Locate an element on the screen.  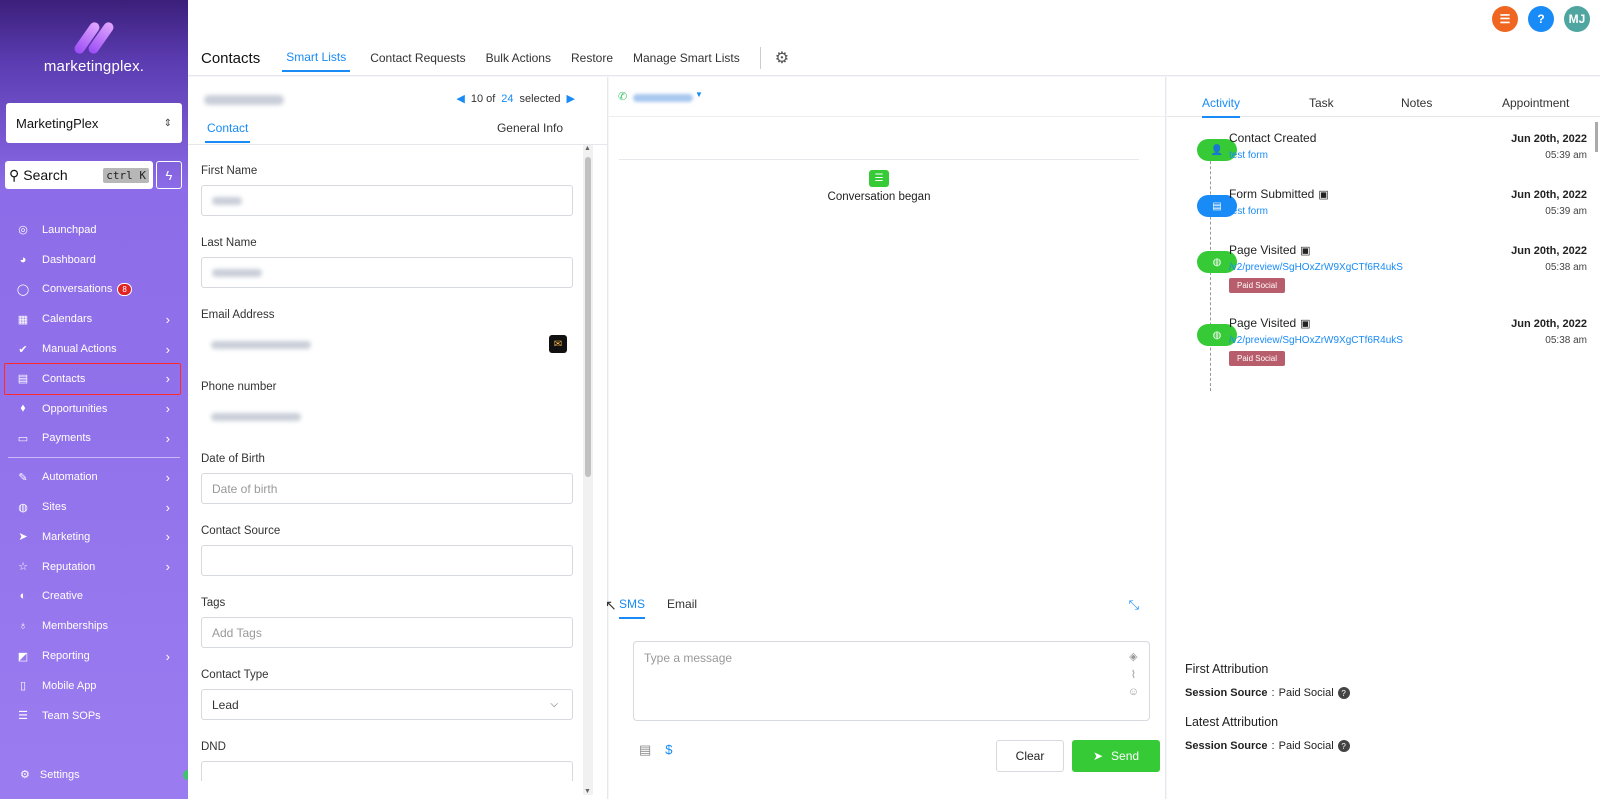
tab-email: Email is located at coordinates (682, 608).